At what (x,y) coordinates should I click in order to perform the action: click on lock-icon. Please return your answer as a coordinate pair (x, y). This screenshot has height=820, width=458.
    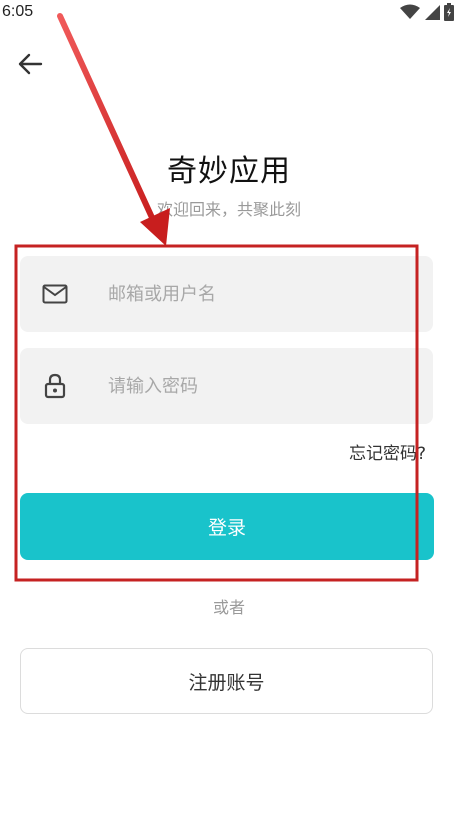
    Looking at the image, I should click on (55, 386).